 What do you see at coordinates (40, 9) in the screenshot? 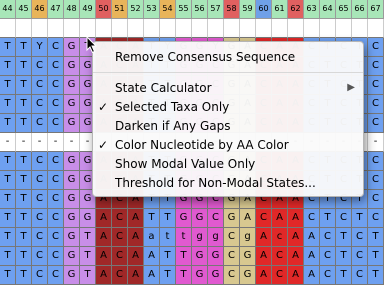
I see `column-header: 46` at bounding box center [40, 9].